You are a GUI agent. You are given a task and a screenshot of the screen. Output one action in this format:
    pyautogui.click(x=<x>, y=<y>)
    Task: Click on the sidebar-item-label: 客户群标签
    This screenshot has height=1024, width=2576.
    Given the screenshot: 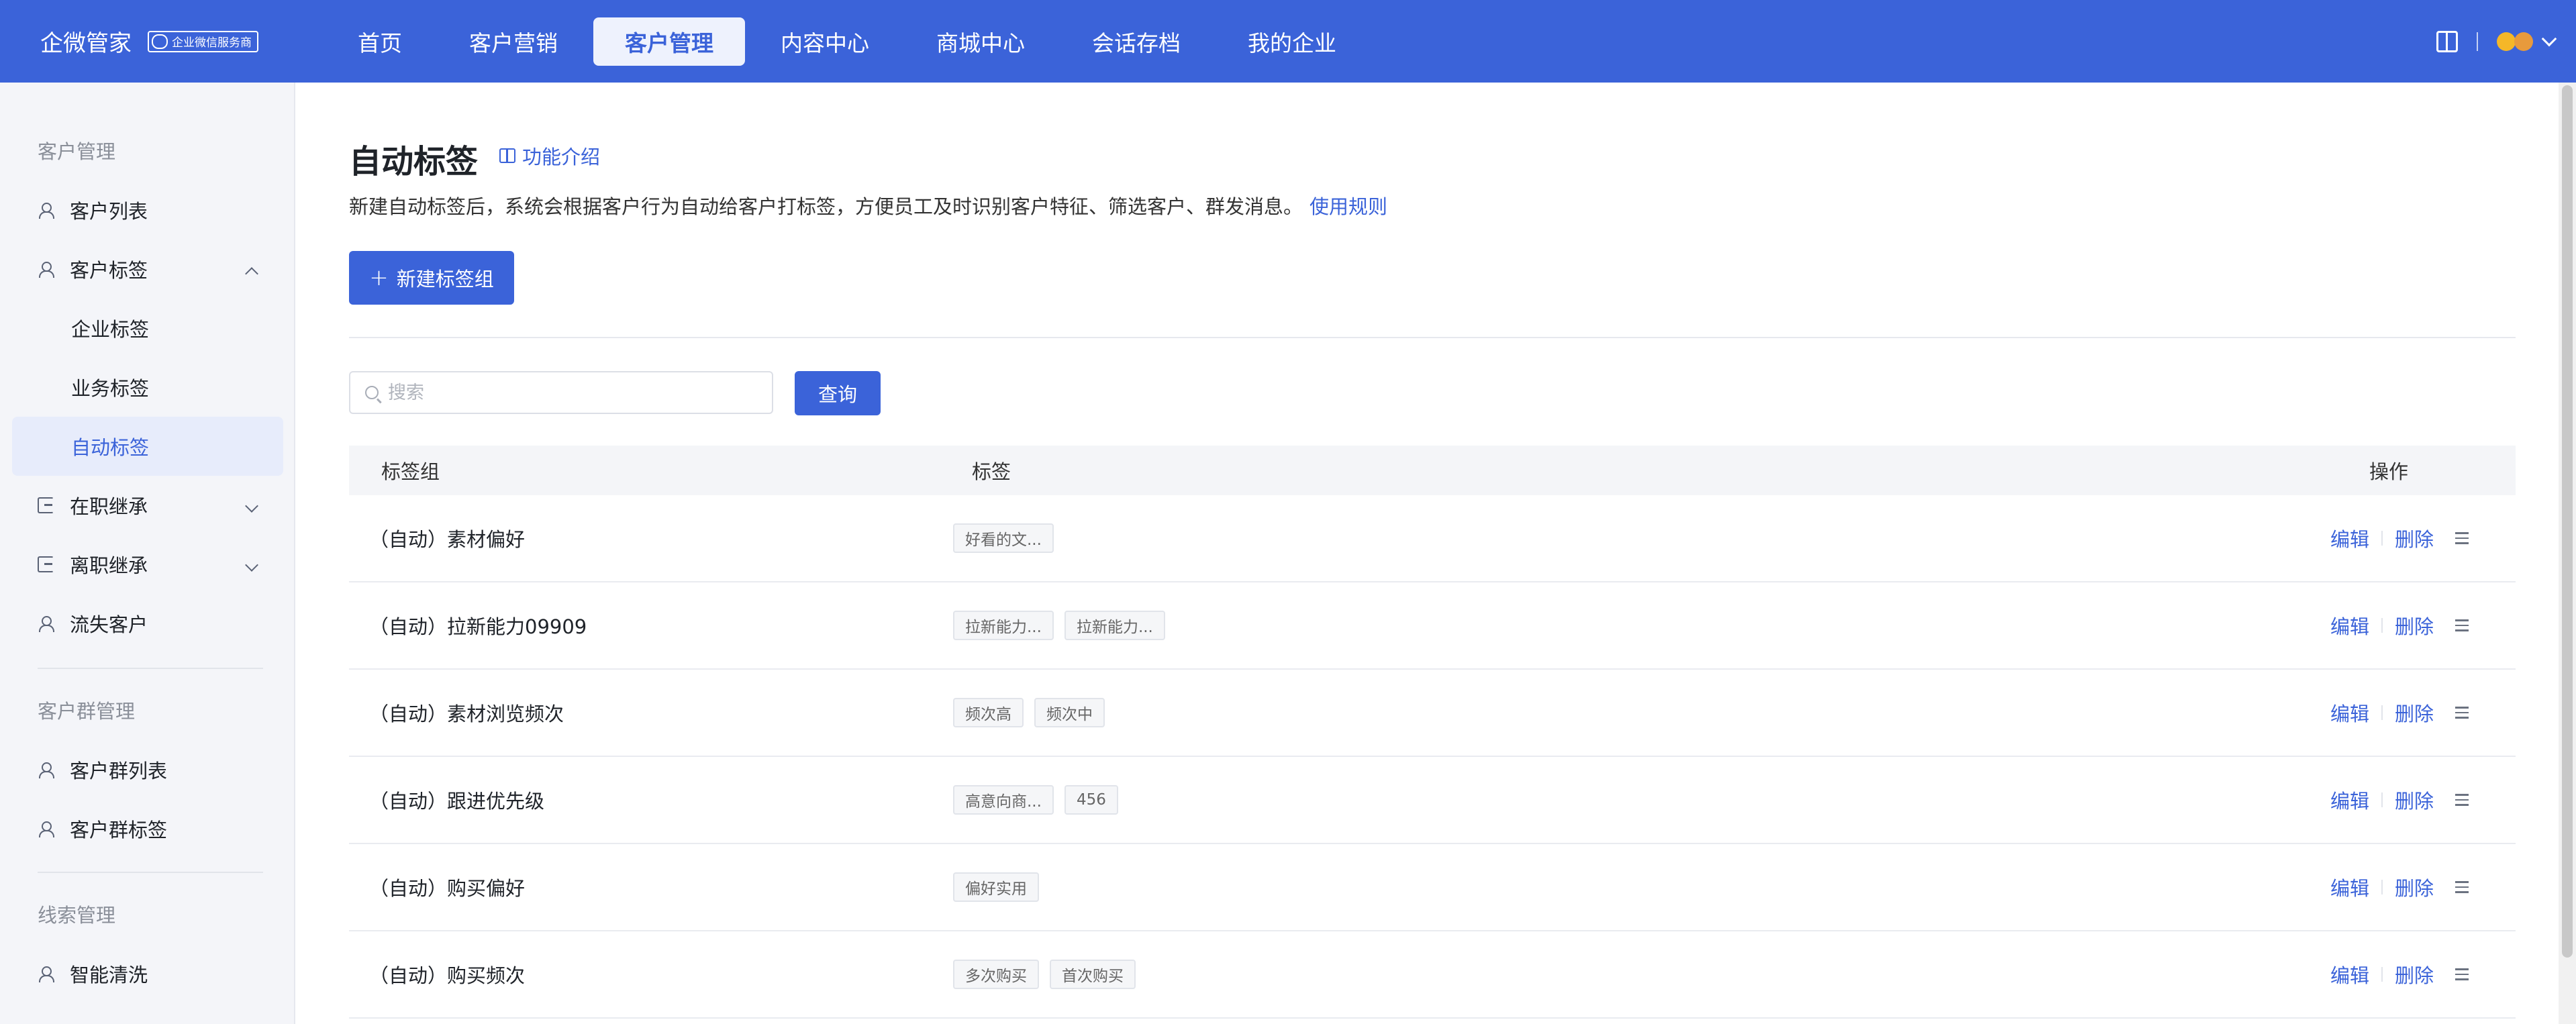 What is the action you would take?
    pyautogui.click(x=119, y=830)
    